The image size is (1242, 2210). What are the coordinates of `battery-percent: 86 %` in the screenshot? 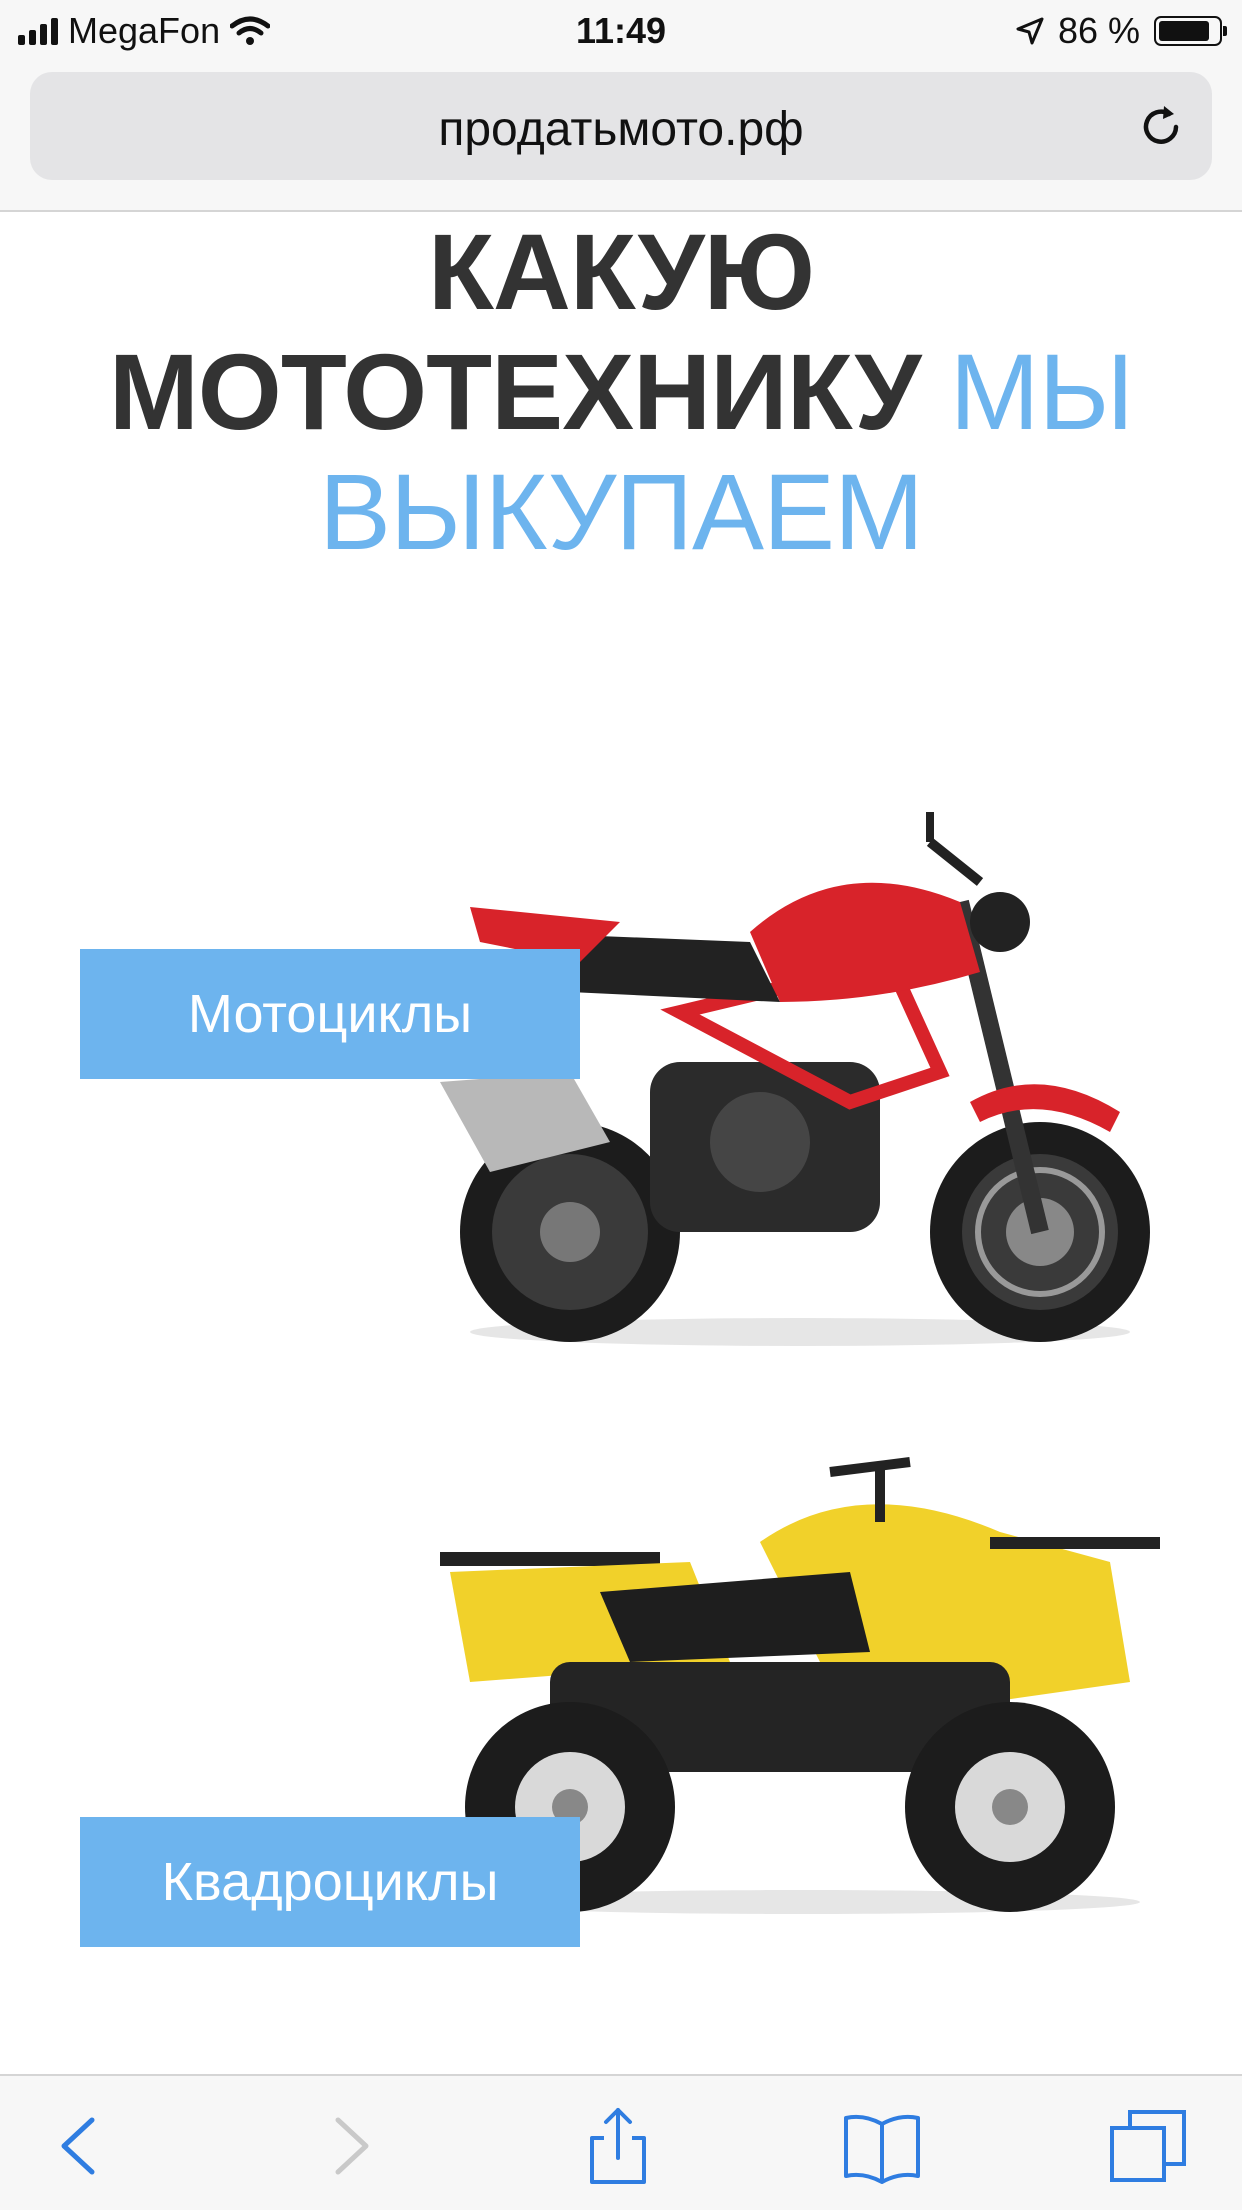 It's located at (1098, 30).